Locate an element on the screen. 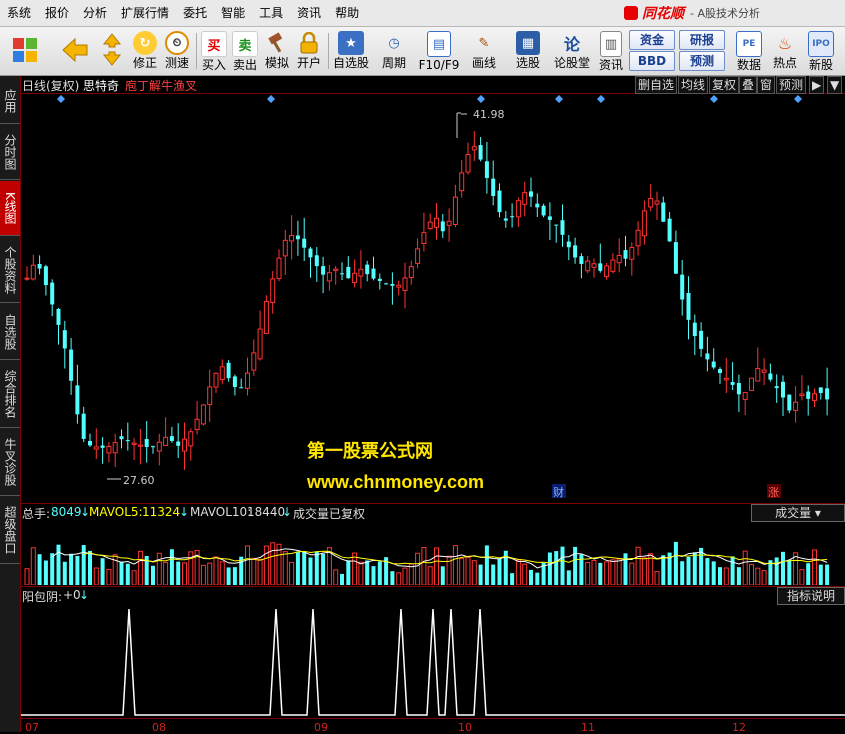 Image resolution: width=845 pixels, height=734 pixels. menu-tools: 工具 is located at coordinates (271, 13).